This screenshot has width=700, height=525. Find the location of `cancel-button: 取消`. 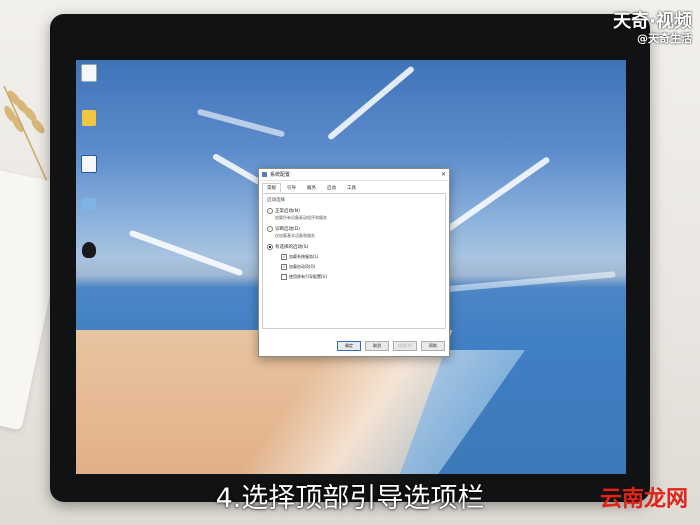

cancel-button: 取消 is located at coordinates (377, 346).